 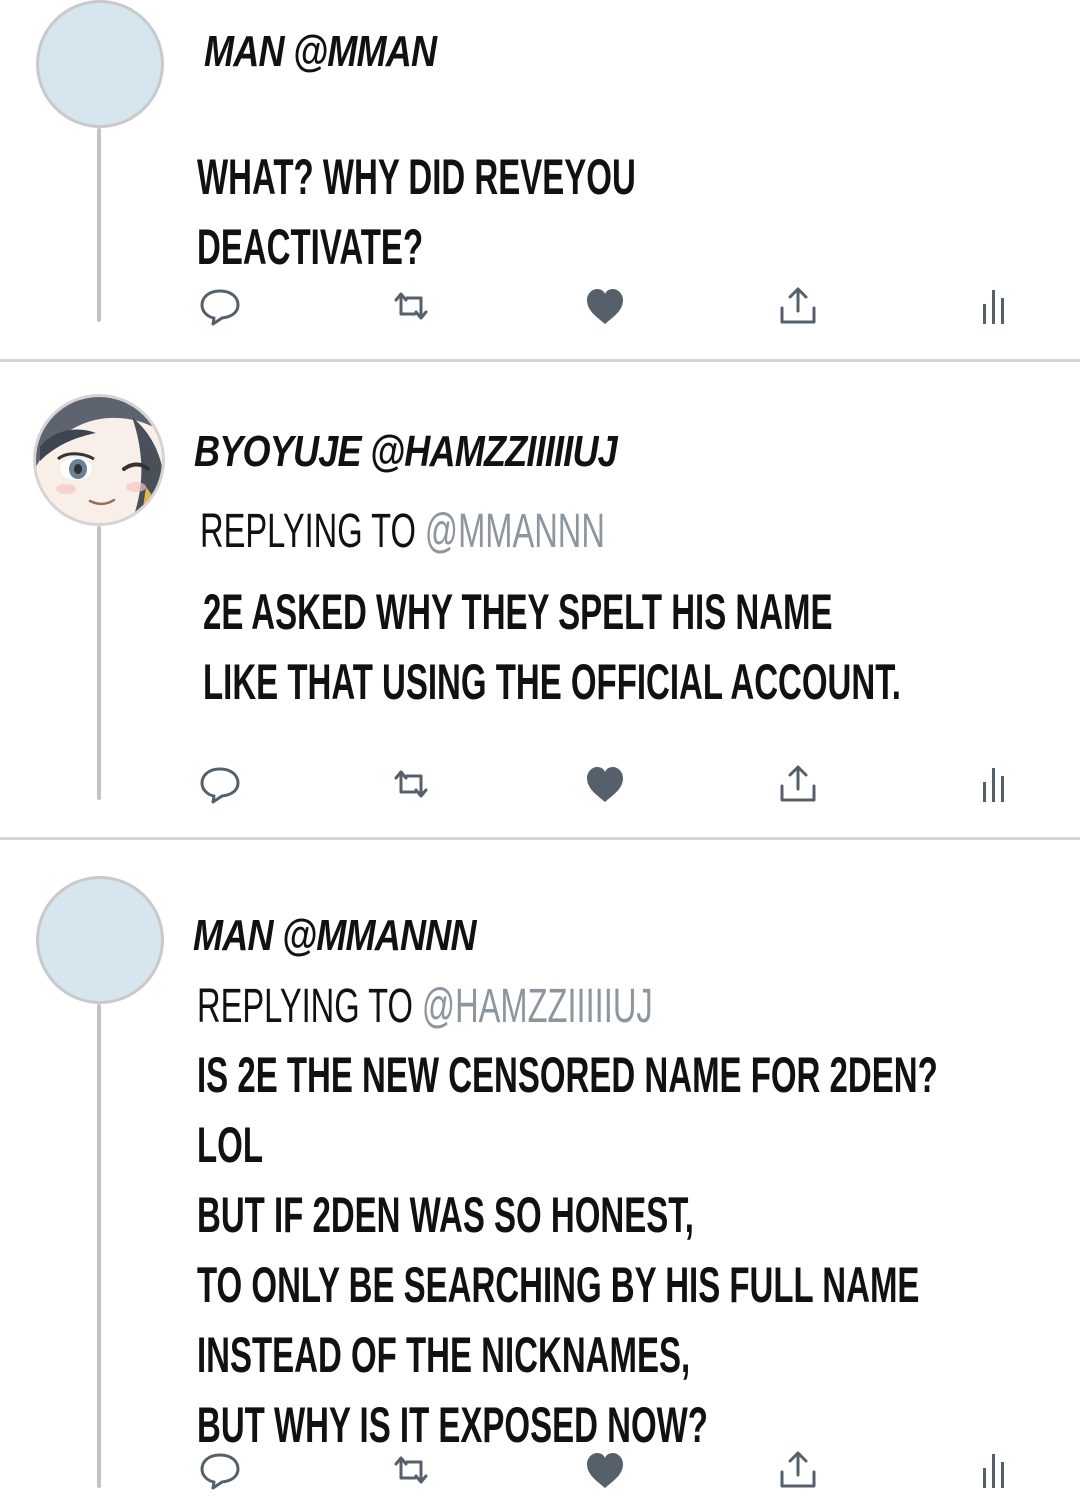 I want to click on replying-to: REPLYING TO @MMANNN, so click(x=402, y=532).